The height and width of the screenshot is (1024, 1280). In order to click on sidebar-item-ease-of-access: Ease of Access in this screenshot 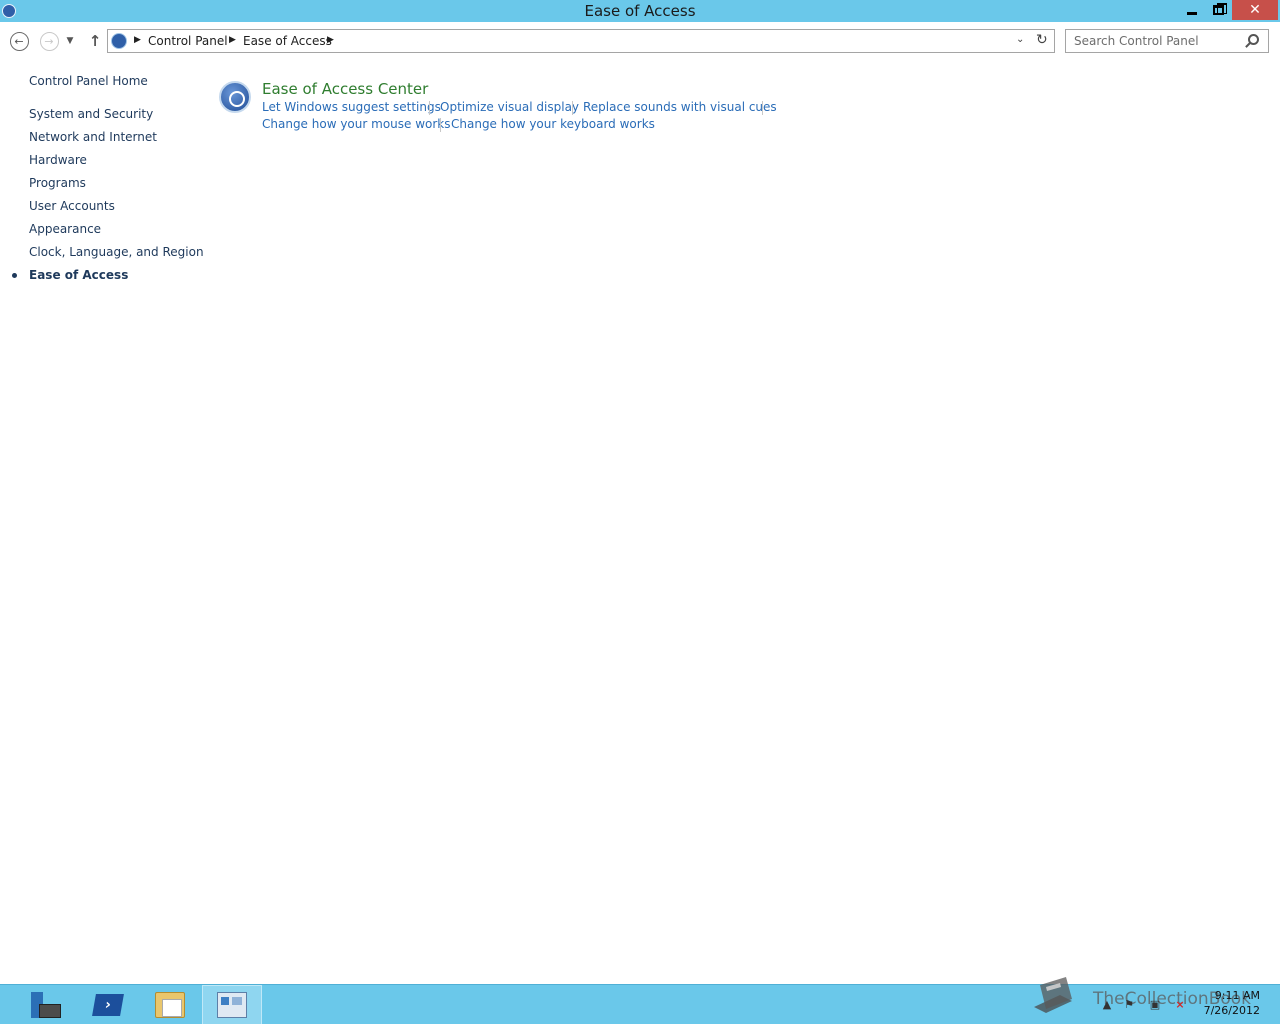, I will do `click(78, 275)`.